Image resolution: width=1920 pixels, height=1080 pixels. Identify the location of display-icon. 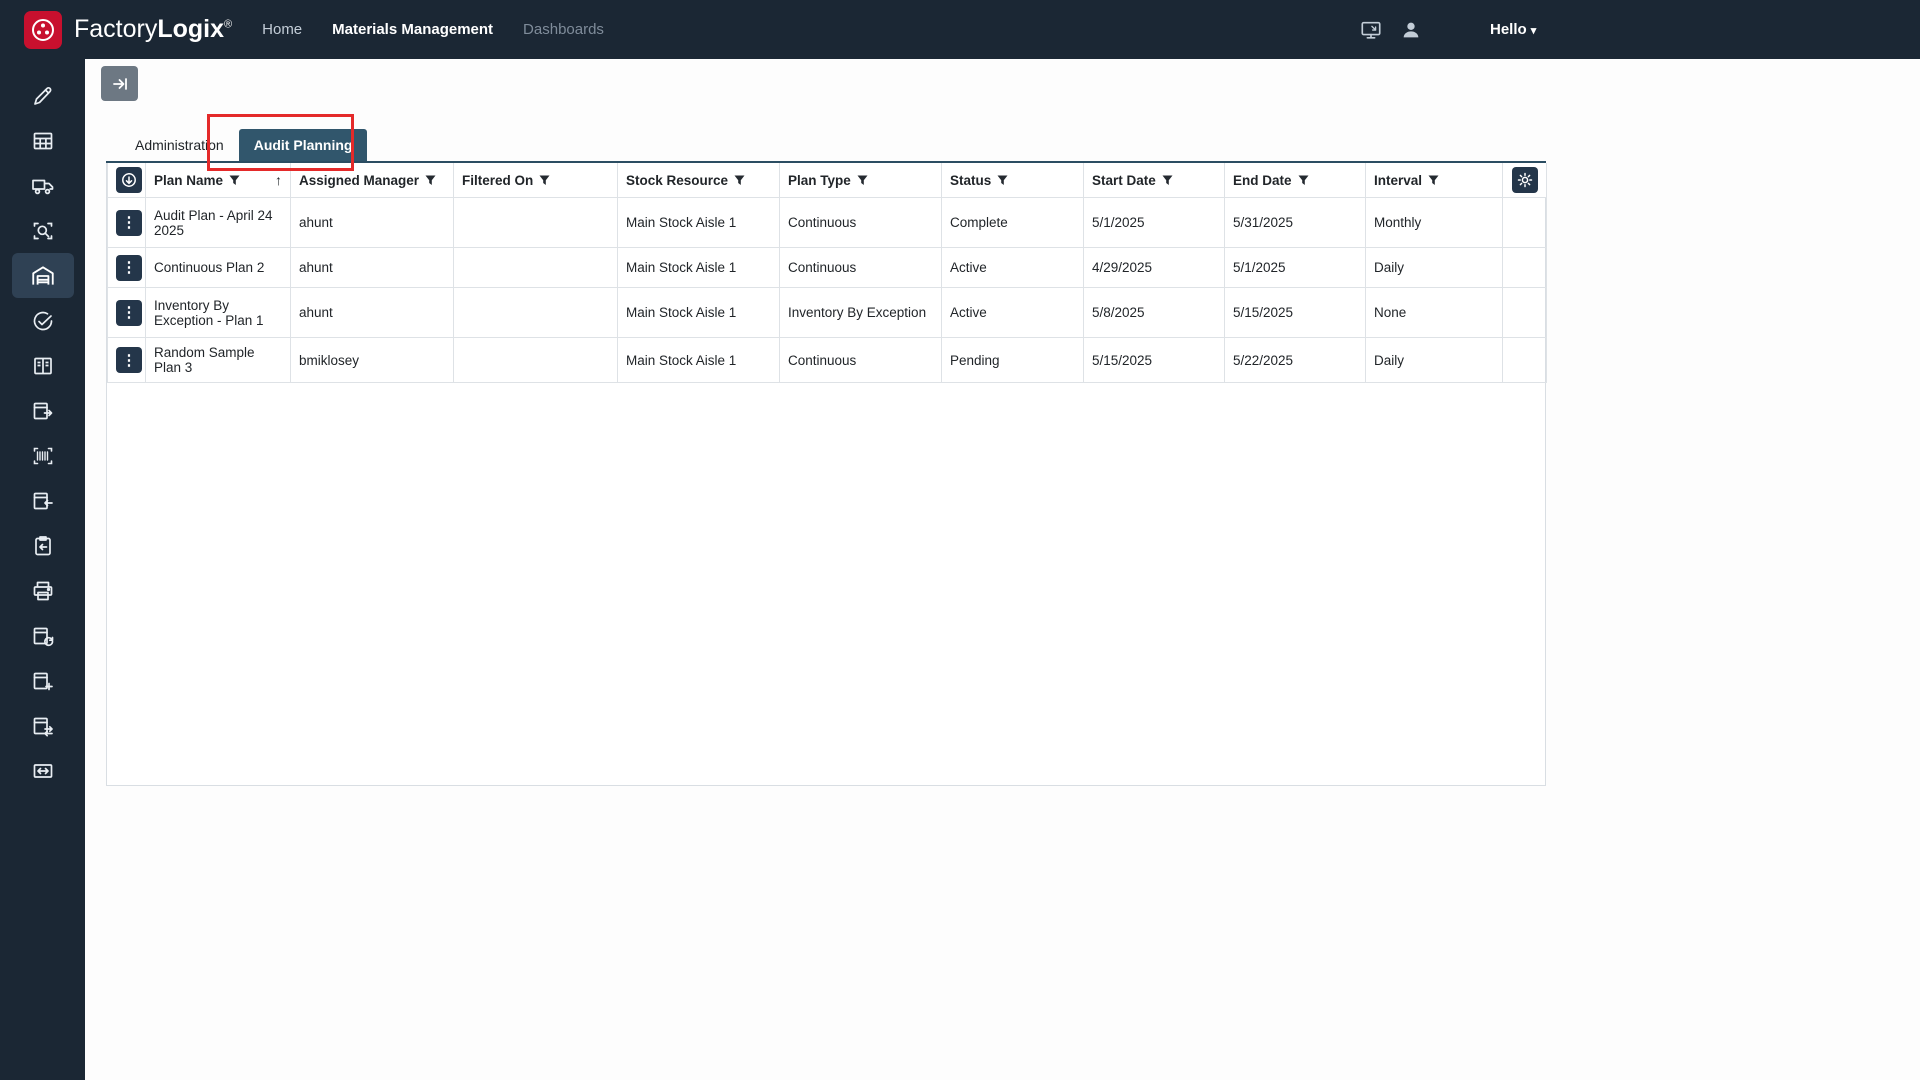
(1371, 30).